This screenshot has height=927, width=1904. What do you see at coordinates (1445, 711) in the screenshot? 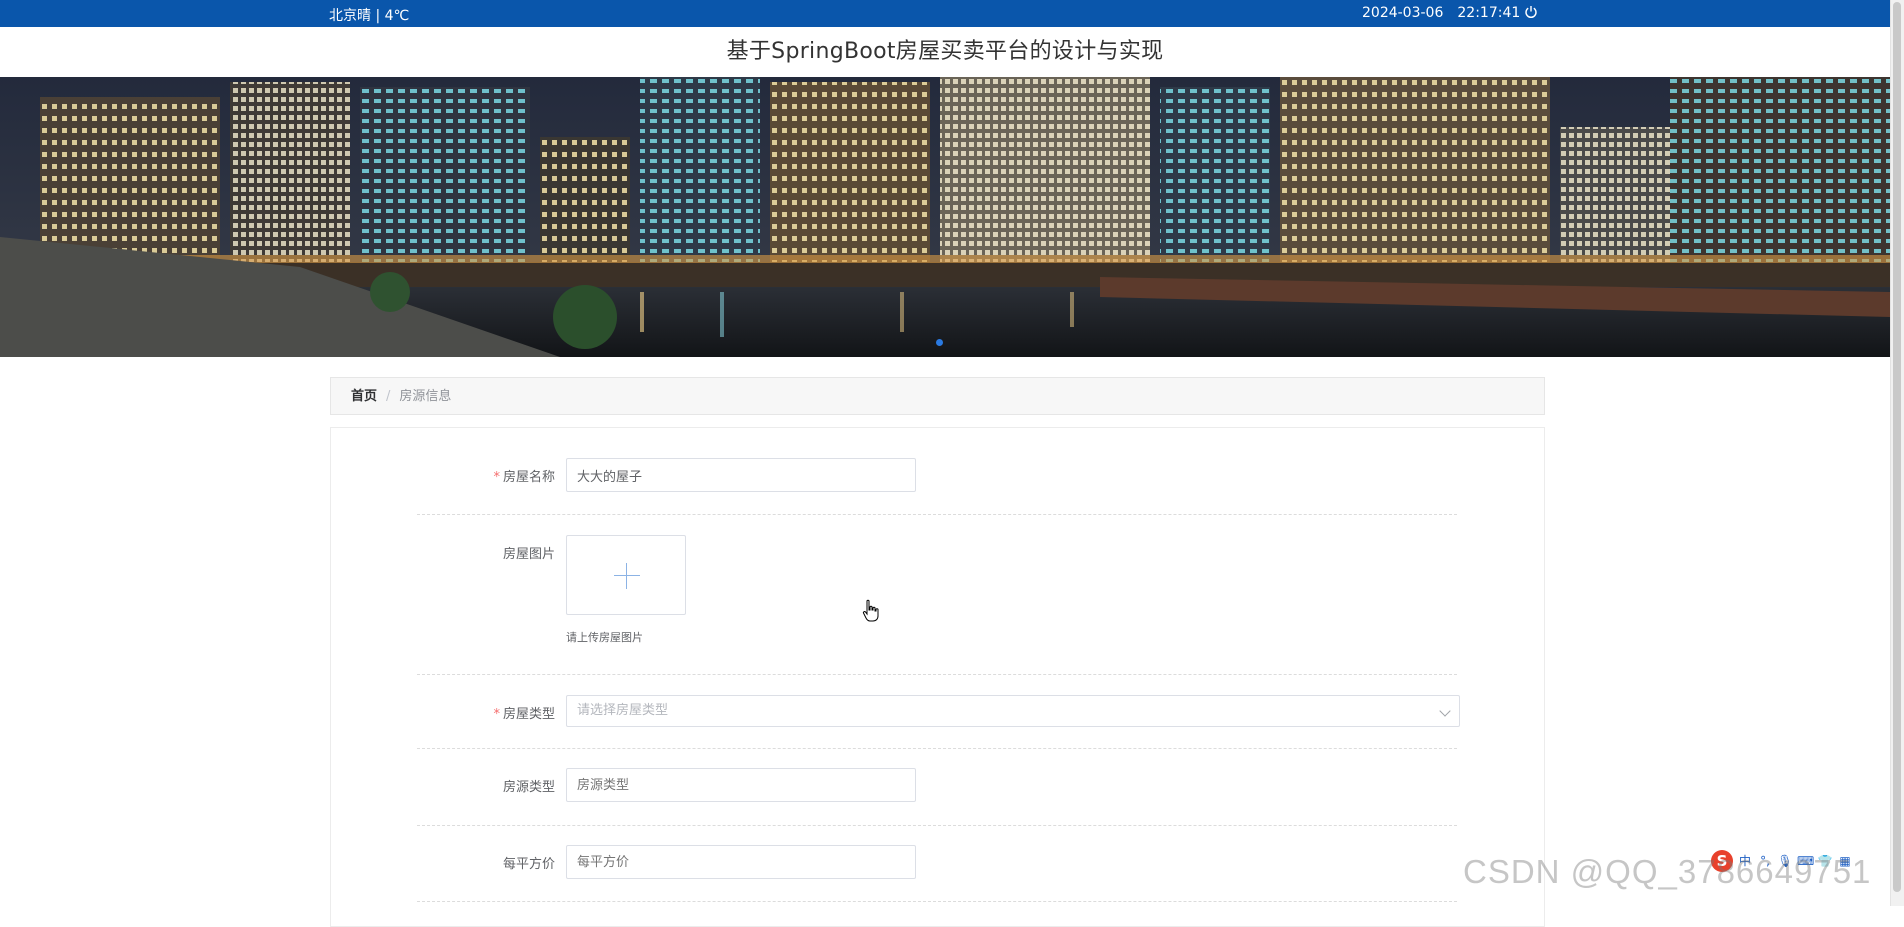
I see `chevron-down-icon` at bounding box center [1445, 711].